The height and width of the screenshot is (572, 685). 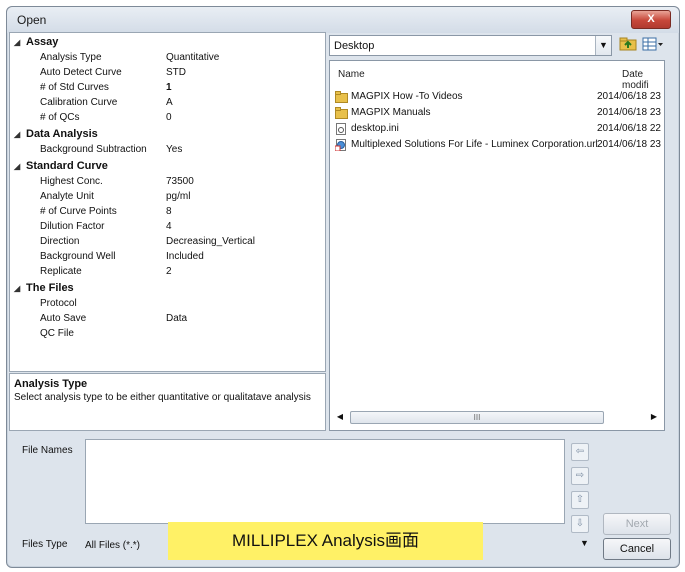 What do you see at coordinates (351, 74) in the screenshot?
I see `column-header-name: Name` at bounding box center [351, 74].